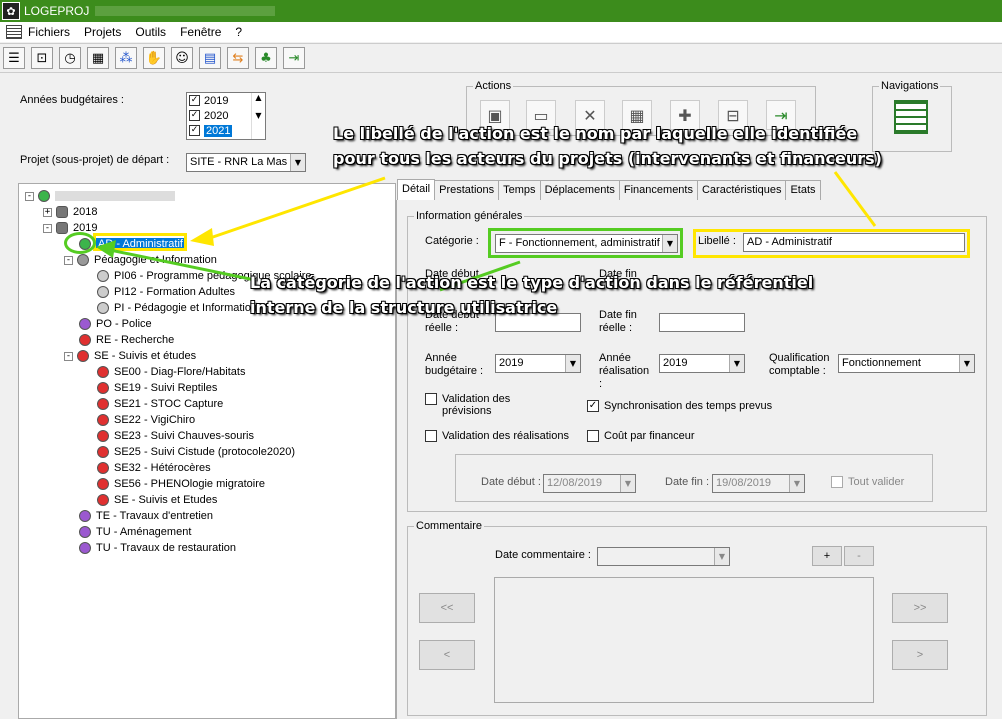 This screenshot has width=1002, height=719. Describe the element at coordinates (202, 237) in the screenshot. I see `libelle-arrow-head` at that location.